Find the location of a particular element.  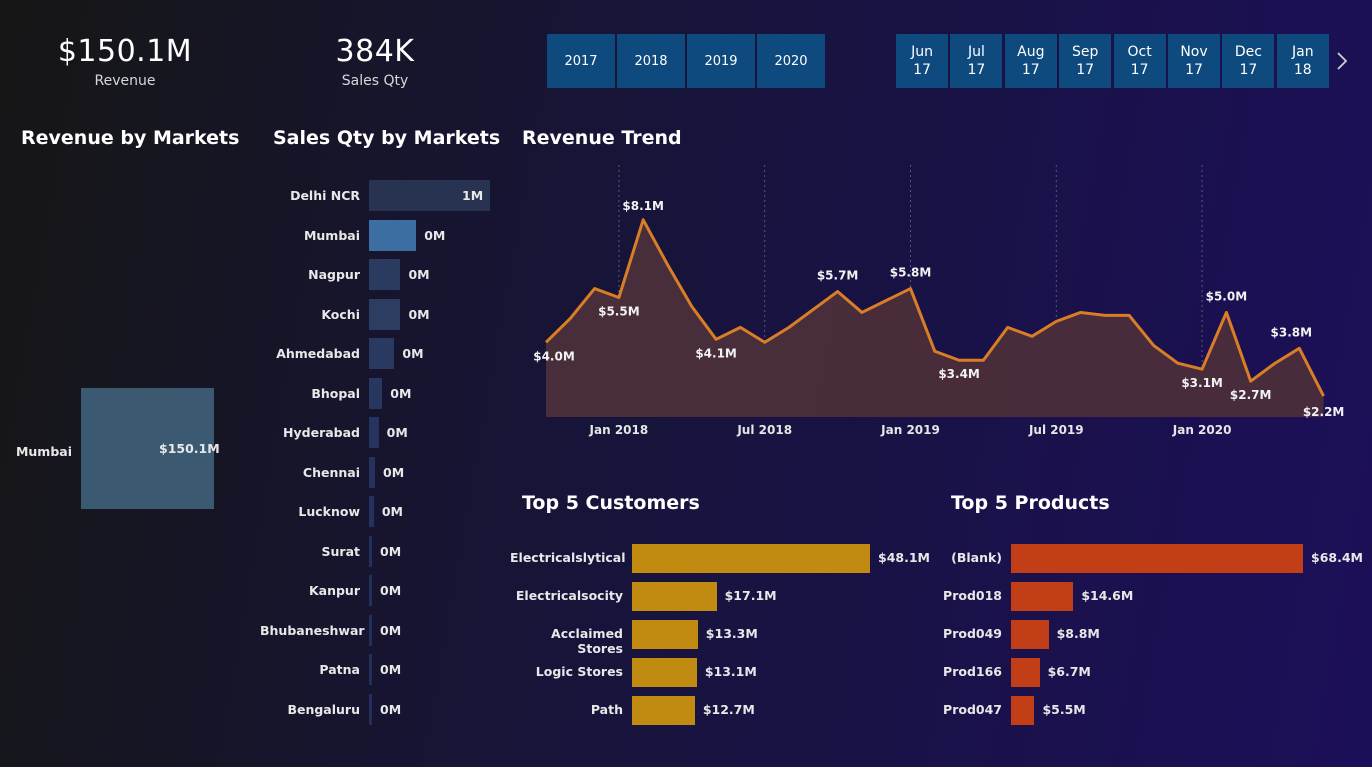

month-button-aug-17: Aug 17 is located at coordinates (1030, 61).